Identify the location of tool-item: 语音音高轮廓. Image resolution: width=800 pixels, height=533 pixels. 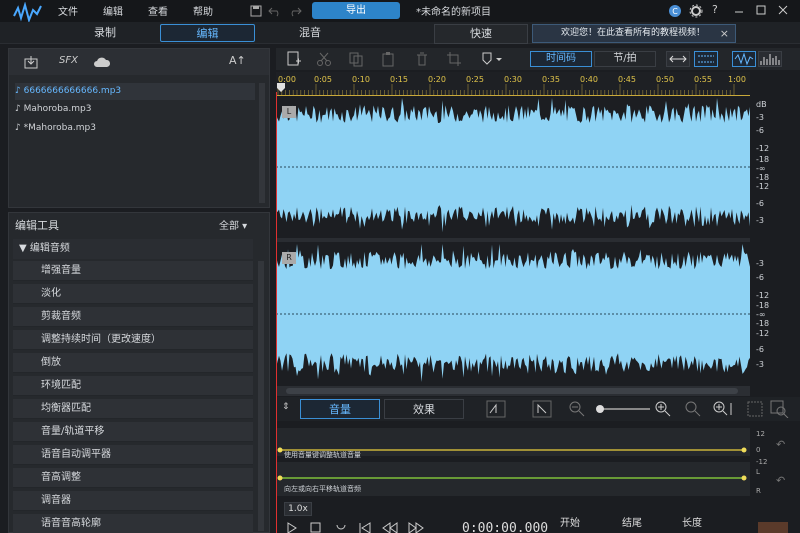
(133, 523).